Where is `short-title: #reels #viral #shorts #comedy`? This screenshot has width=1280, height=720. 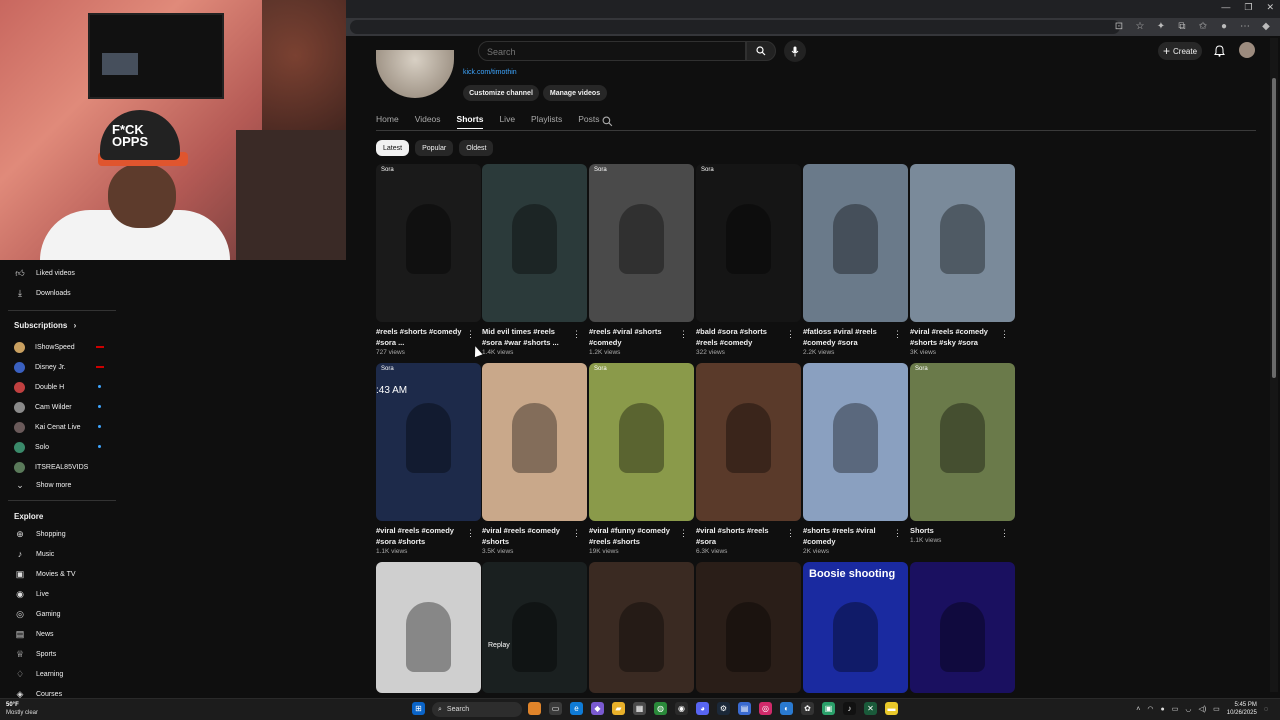
short-title: #reels #viral #shorts #comedy is located at coordinates (635, 337).